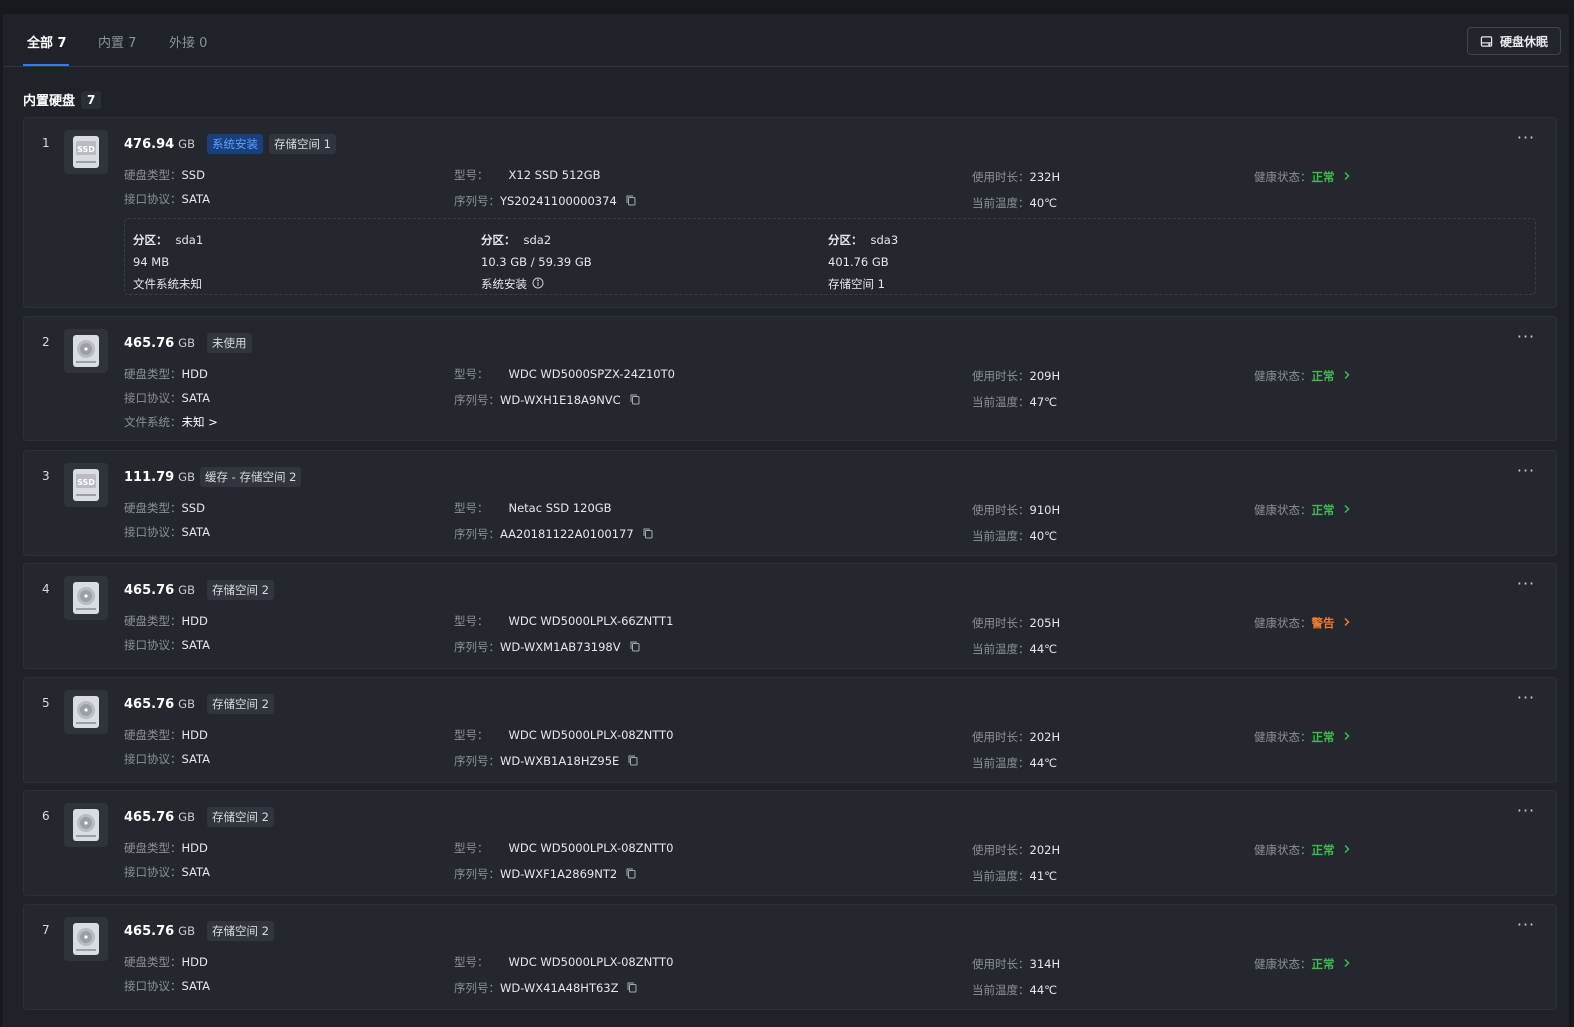 Image resolution: width=1574 pixels, height=1027 pixels. I want to click on capacity-value: 476.94, so click(149, 144).